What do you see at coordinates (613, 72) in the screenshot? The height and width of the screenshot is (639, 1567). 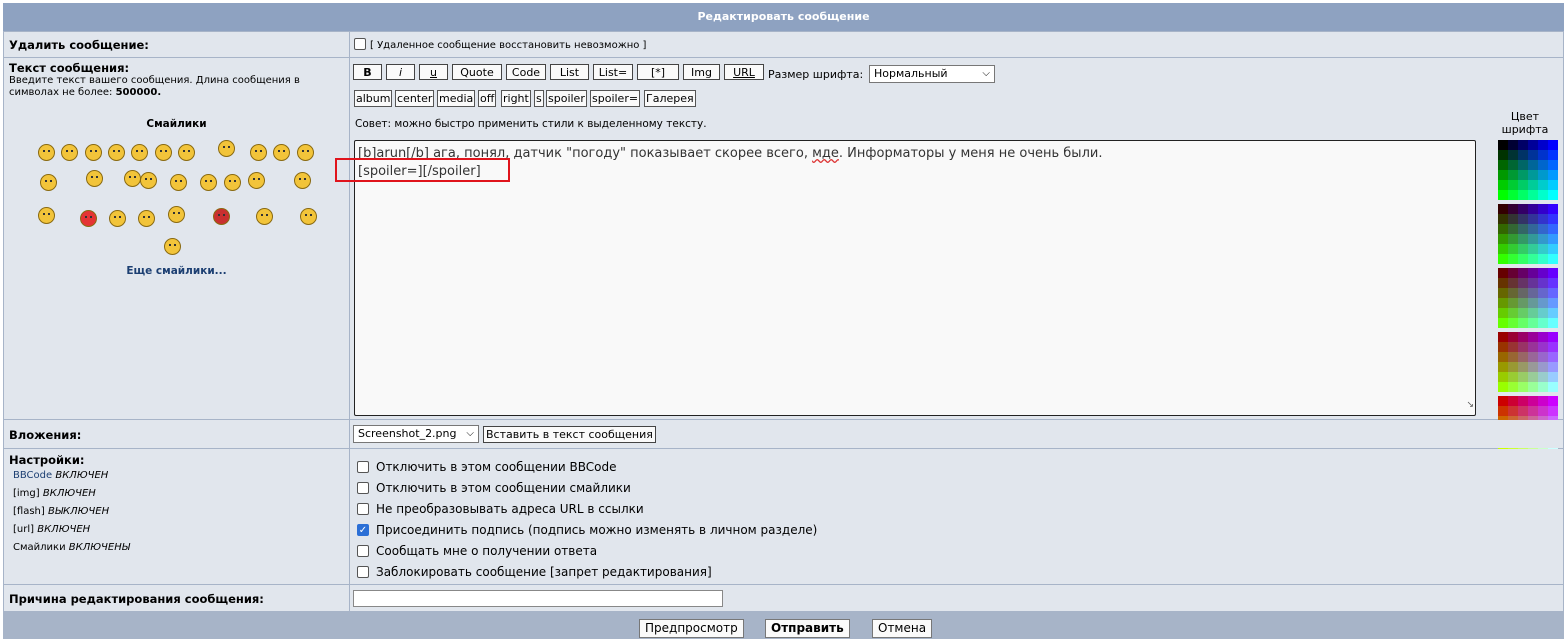 I see `list-eq-button: List=` at bounding box center [613, 72].